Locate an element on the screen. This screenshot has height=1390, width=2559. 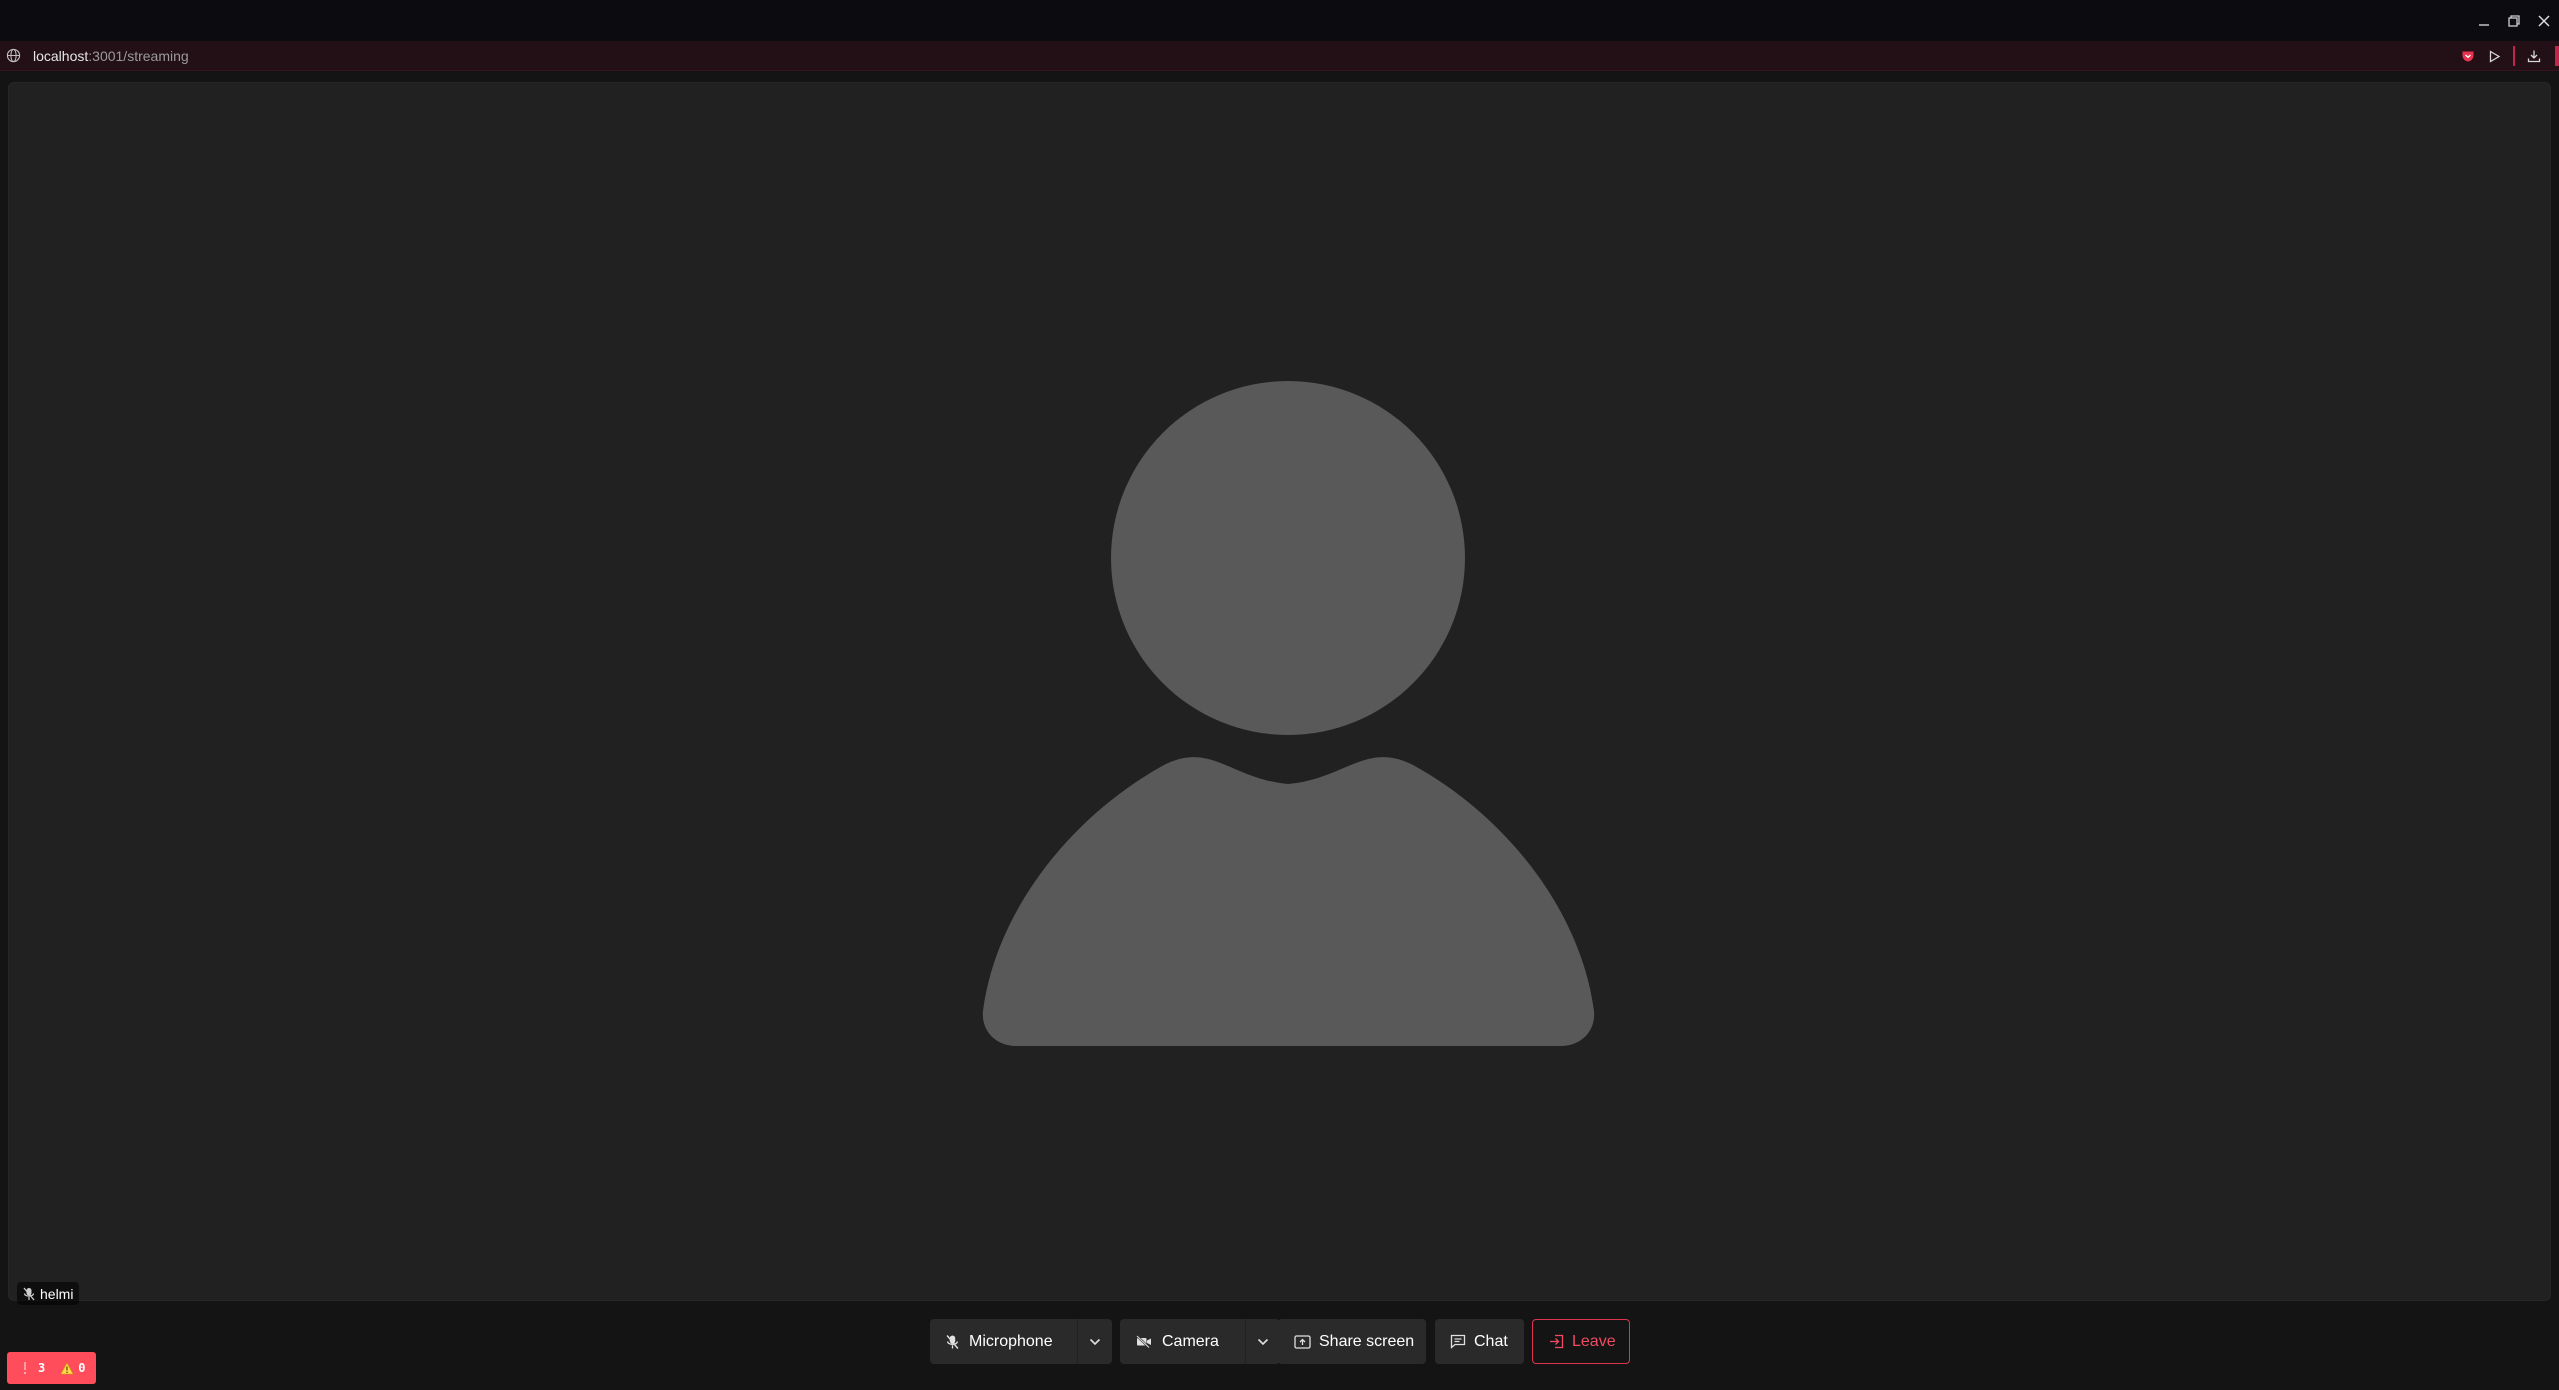
chat-icon is located at coordinates (1458, 1341).